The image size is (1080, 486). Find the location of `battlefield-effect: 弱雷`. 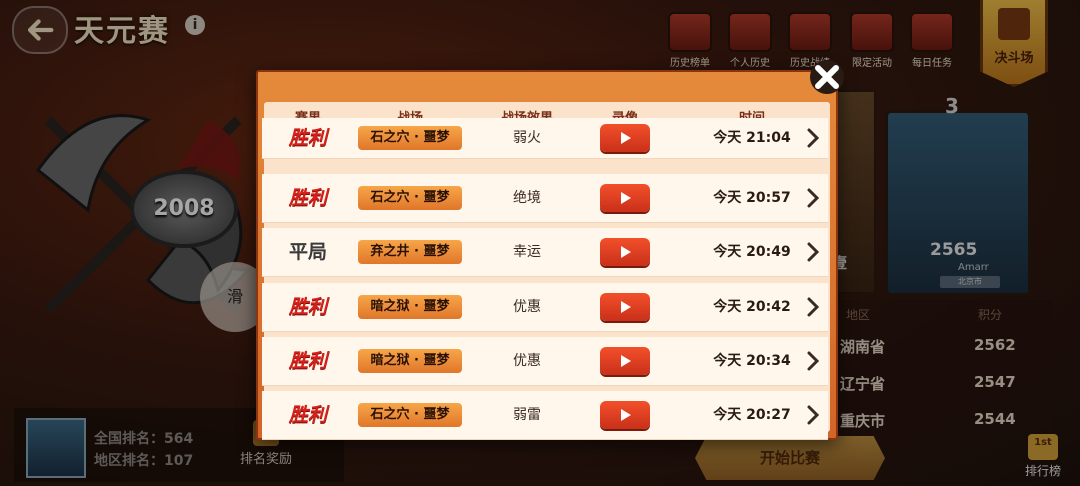

battlefield-effect: 弱雷 is located at coordinates (527, 415).